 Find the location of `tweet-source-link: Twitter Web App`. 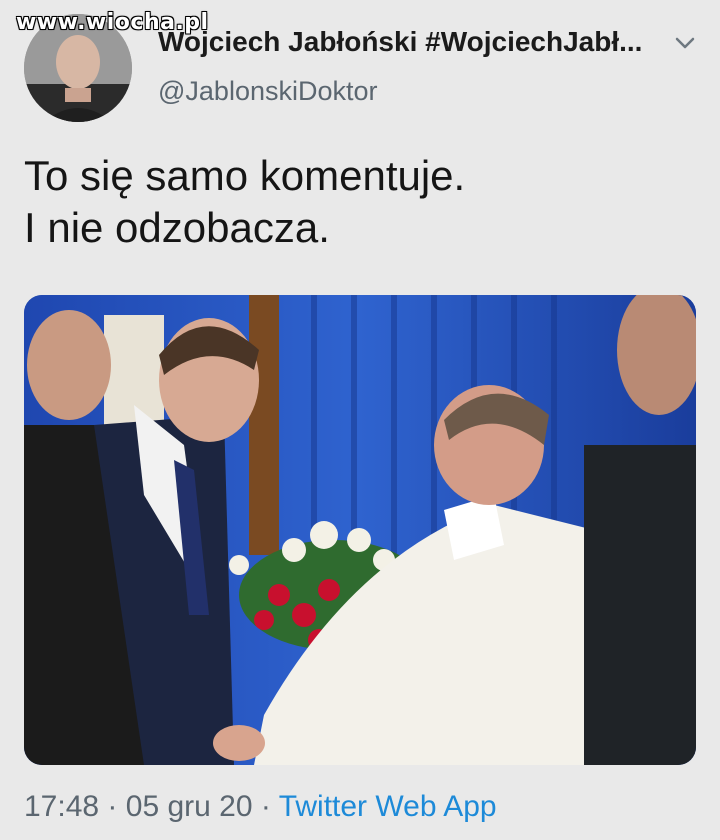

tweet-source-link: Twitter Web App is located at coordinates (388, 806).